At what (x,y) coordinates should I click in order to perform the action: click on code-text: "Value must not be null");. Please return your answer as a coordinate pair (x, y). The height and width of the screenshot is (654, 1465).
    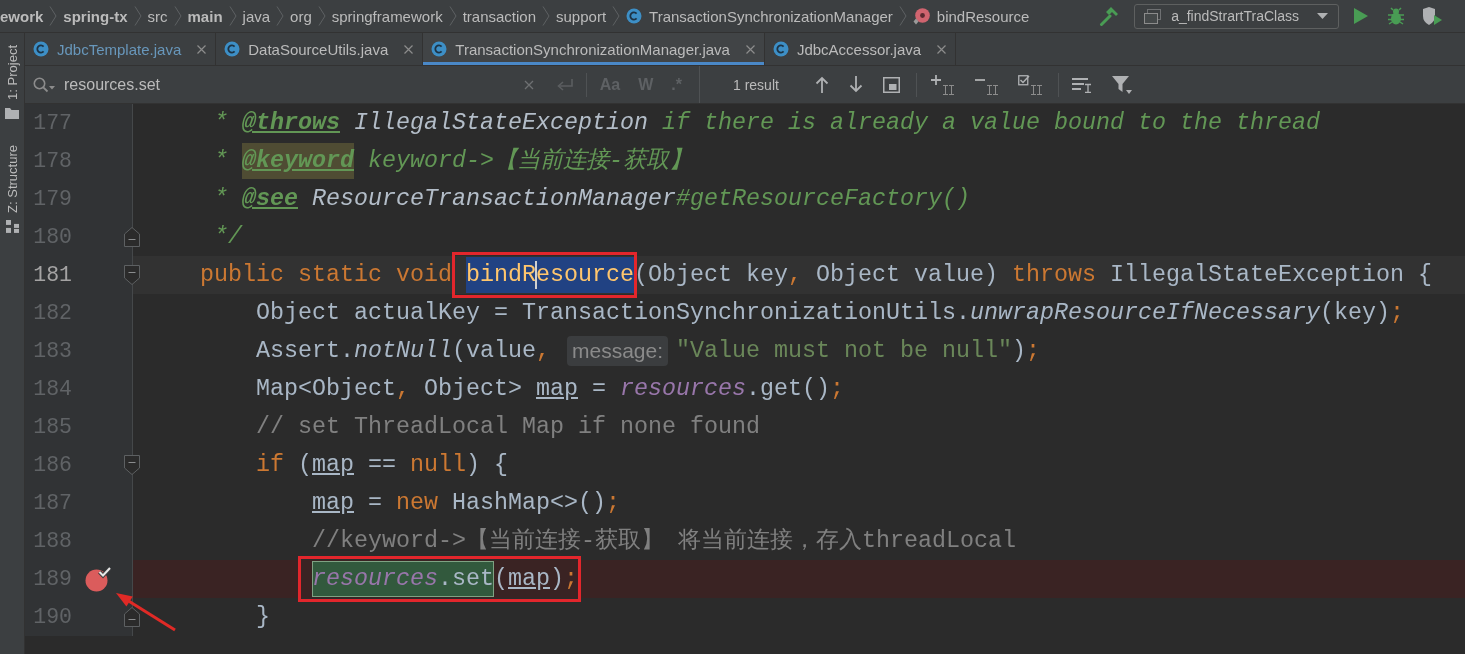
    Looking at the image, I should click on (858, 351).